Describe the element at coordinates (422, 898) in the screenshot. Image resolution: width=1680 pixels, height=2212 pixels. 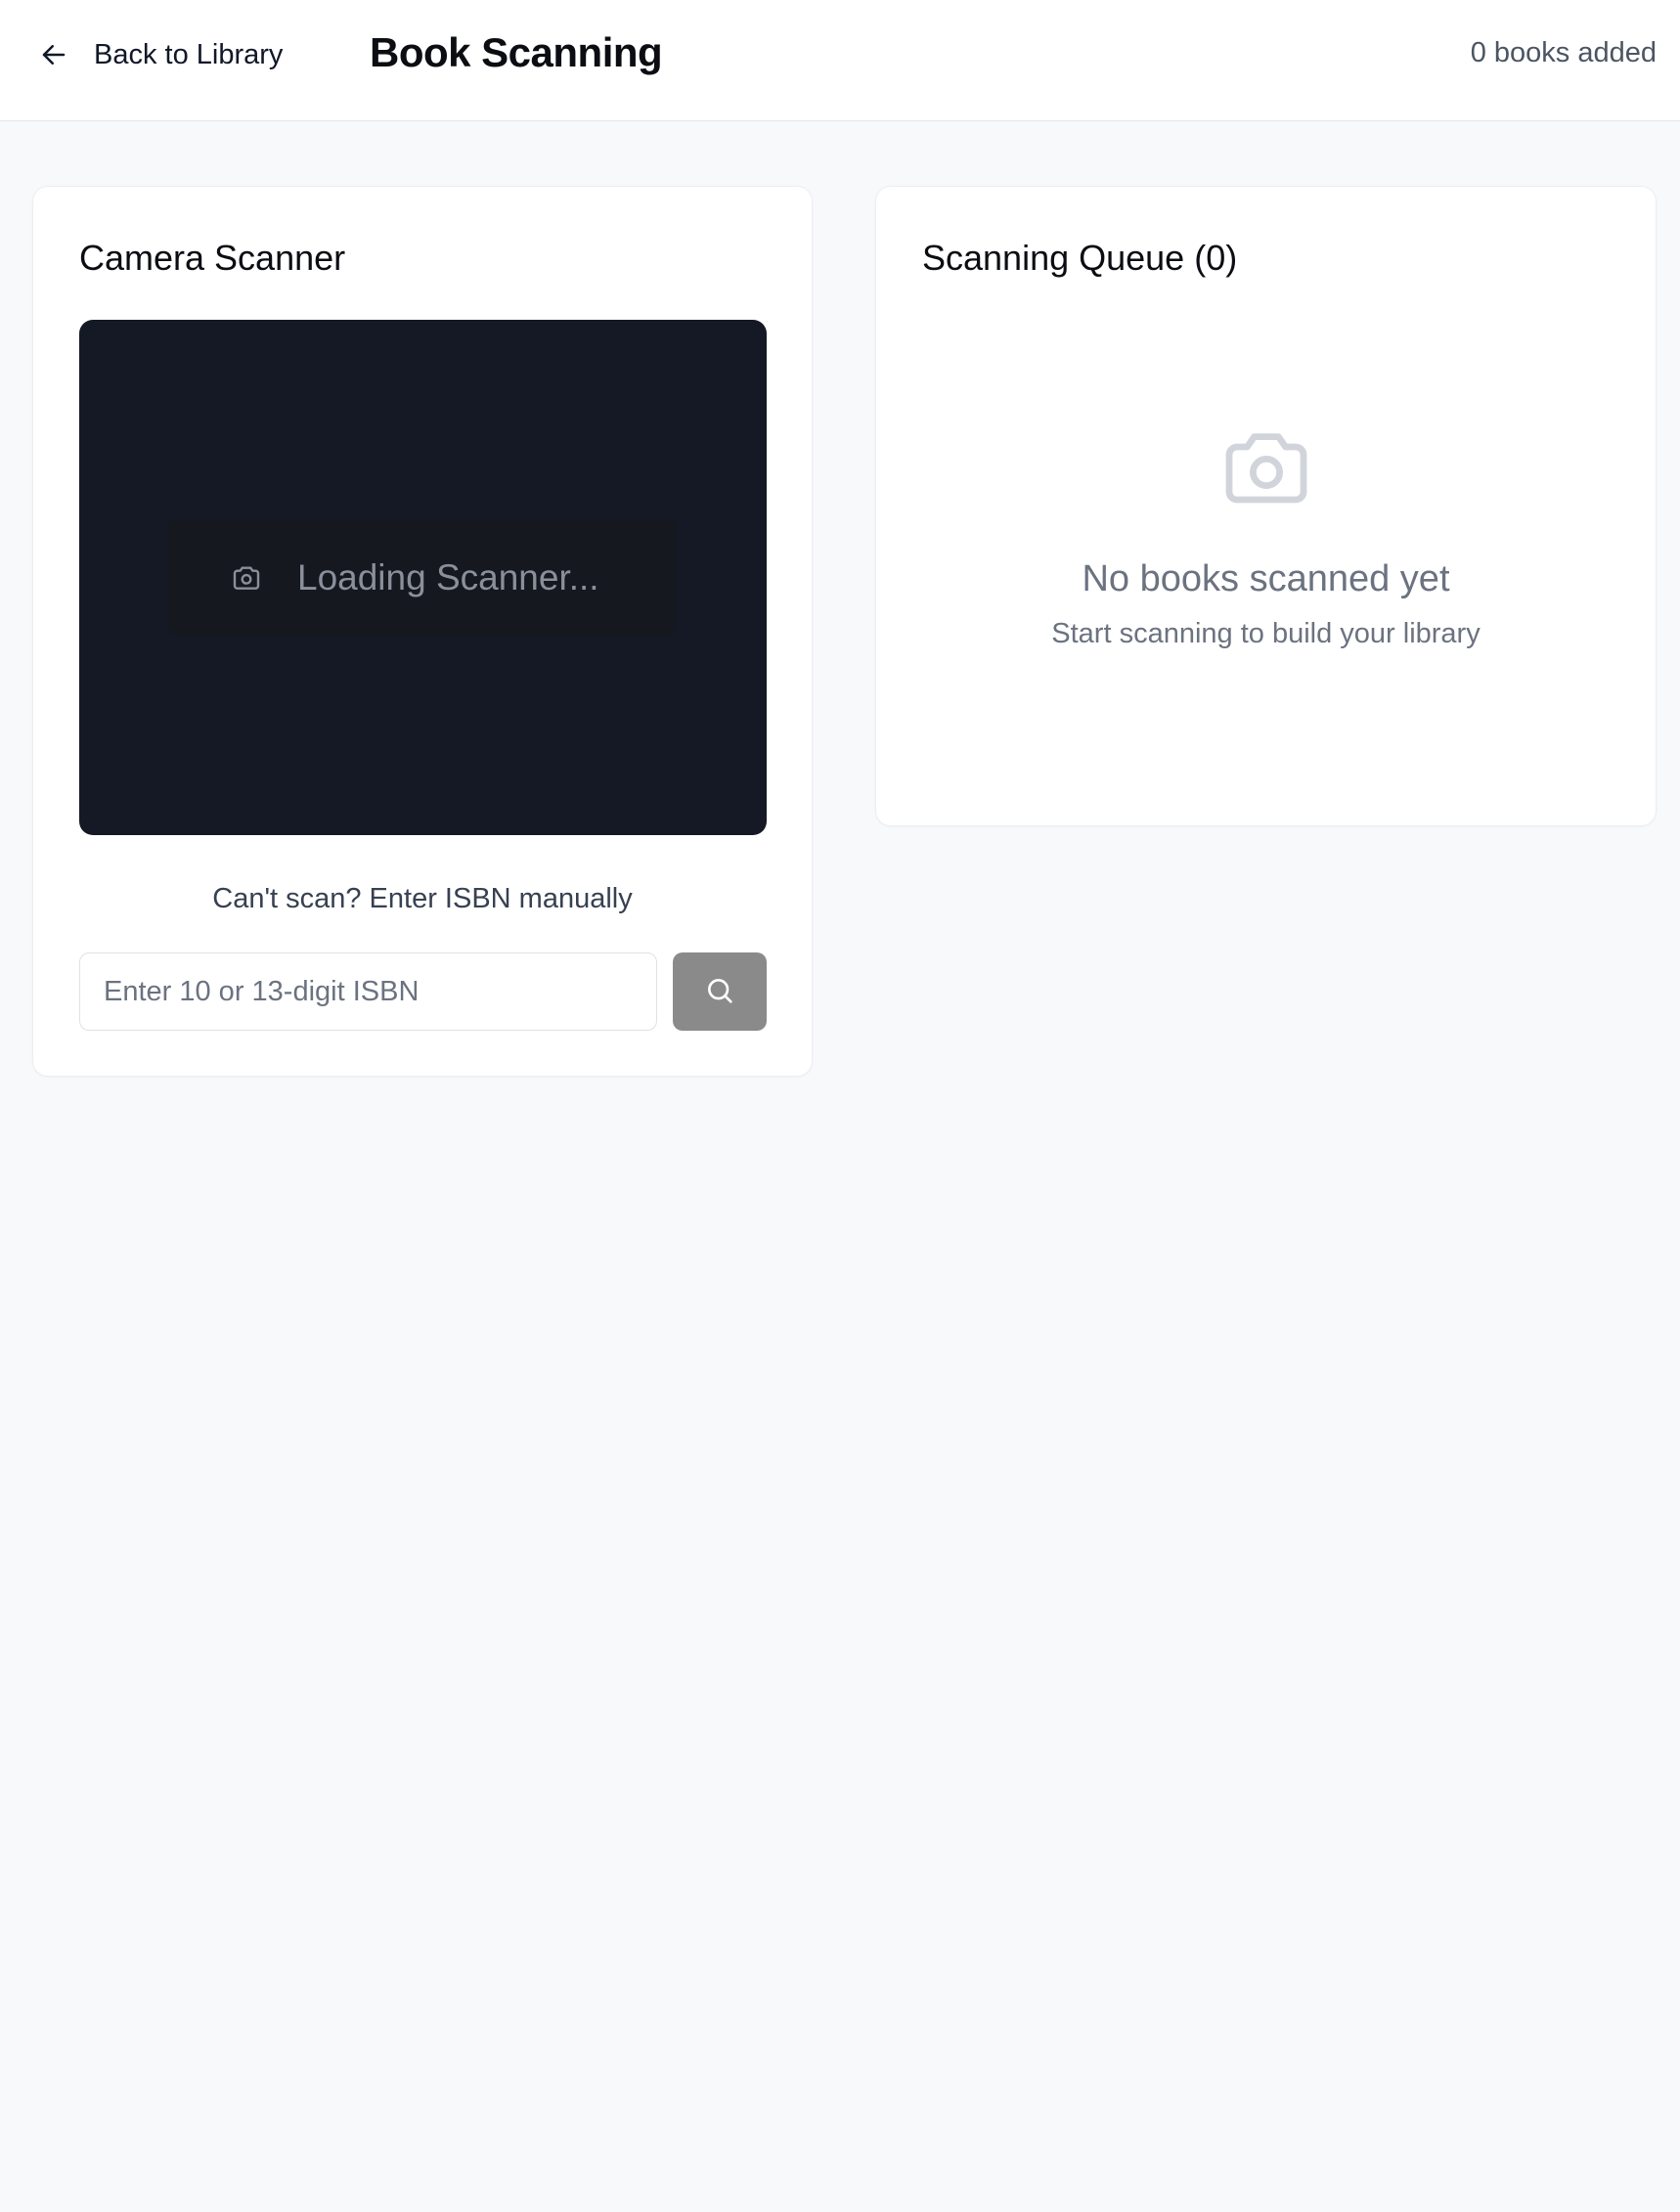
I see `manual-isbn-hint: Can't scan? Enter ISBN manually` at that location.